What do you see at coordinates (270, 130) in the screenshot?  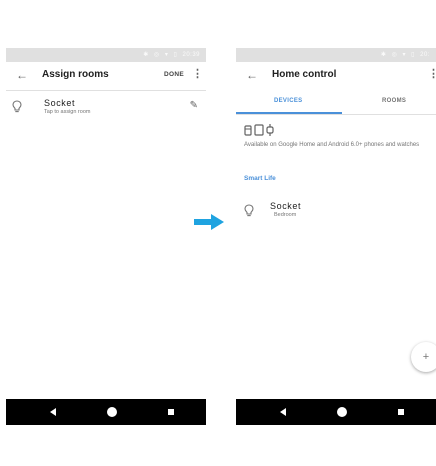 I see `watch-icon` at bounding box center [270, 130].